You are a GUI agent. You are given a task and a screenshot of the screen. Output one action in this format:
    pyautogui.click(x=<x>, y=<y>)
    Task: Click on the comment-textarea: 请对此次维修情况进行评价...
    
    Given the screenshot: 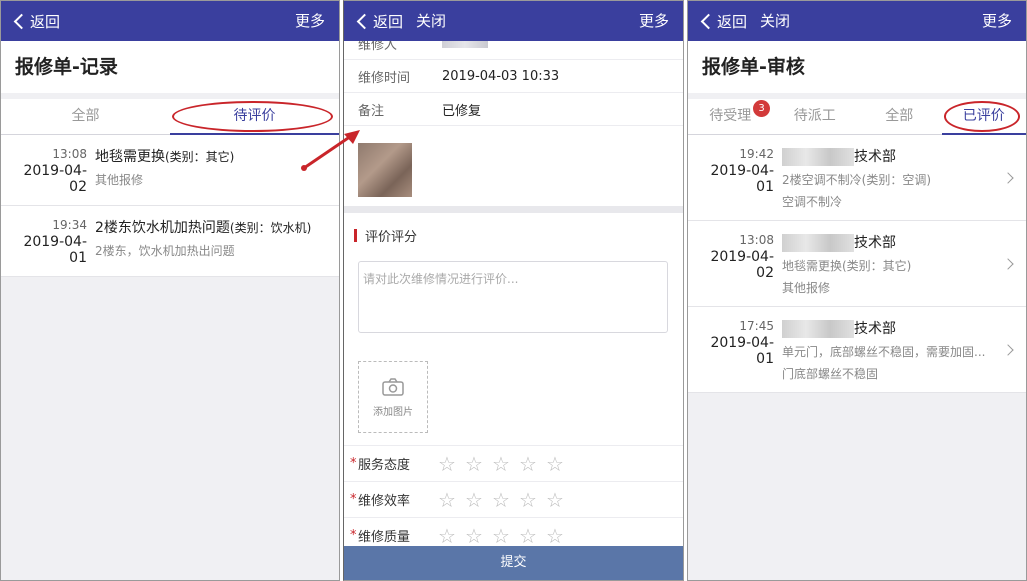 What is the action you would take?
    pyautogui.click(x=513, y=297)
    